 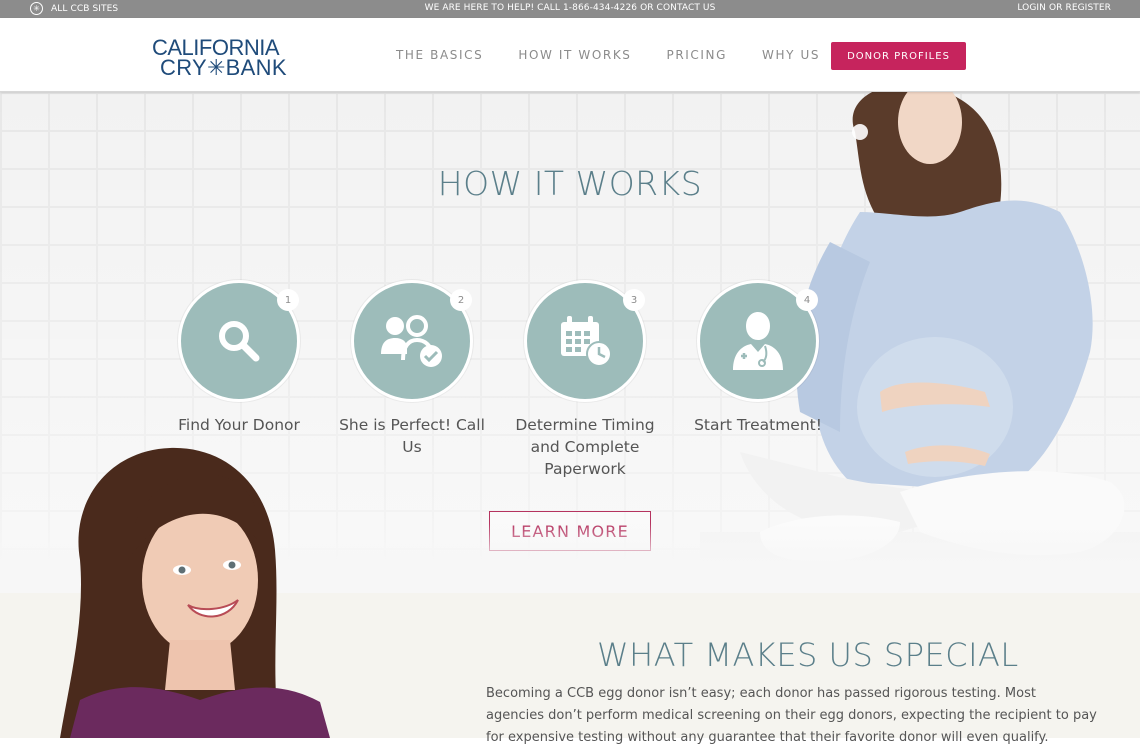 What do you see at coordinates (697, 55) in the screenshot?
I see `nav-pricing: PRICING` at bounding box center [697, 55].